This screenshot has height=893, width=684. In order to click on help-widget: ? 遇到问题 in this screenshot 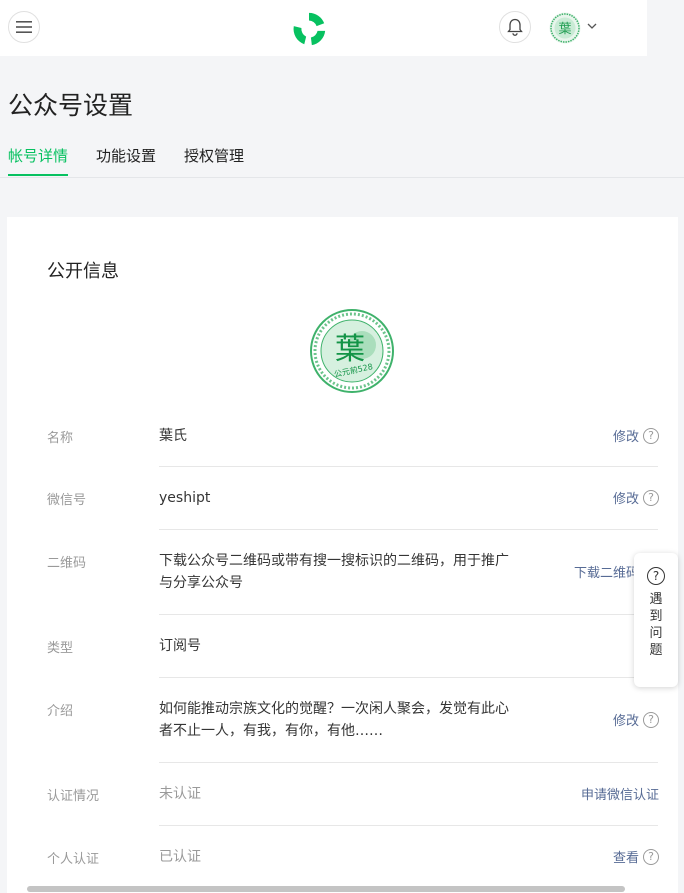, I will do `click(656, 620)`.